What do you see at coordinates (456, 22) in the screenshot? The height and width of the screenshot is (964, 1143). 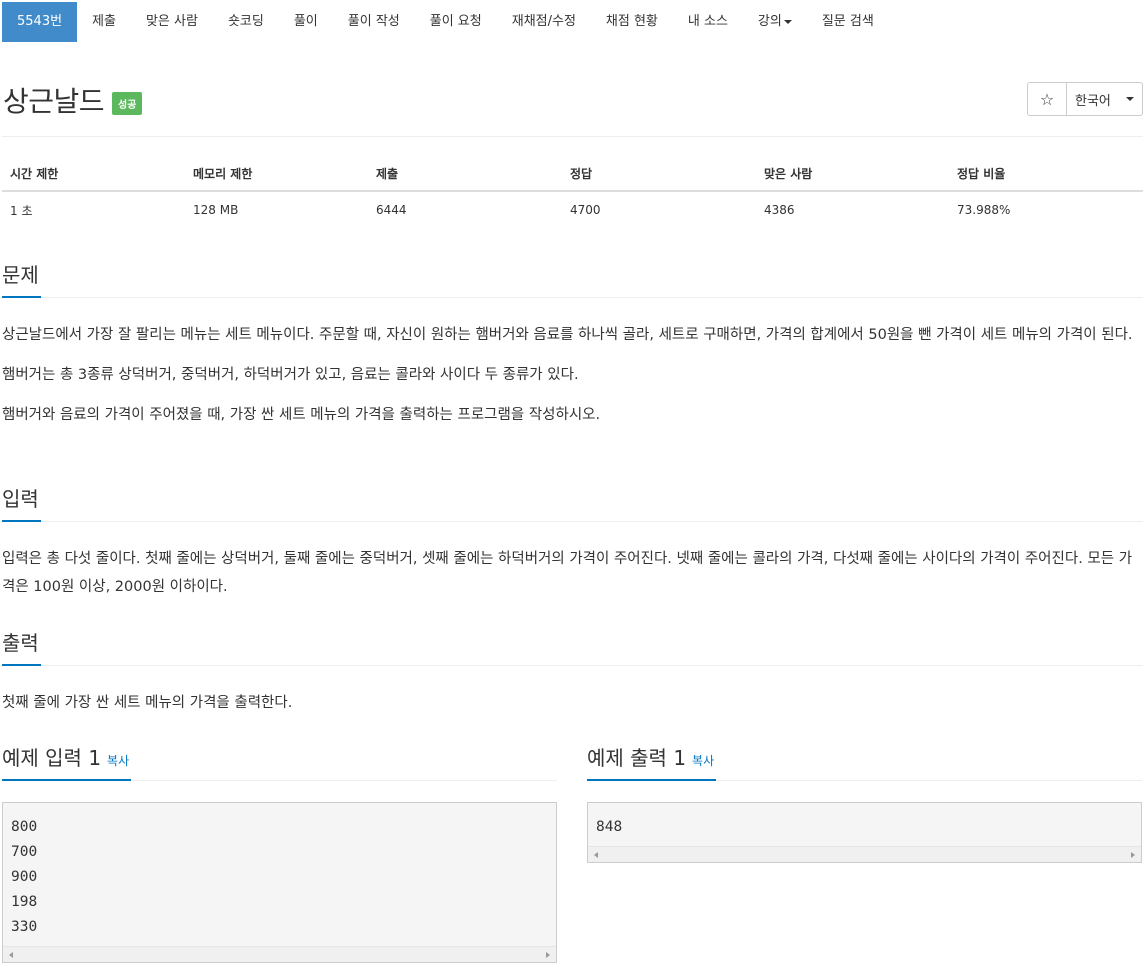 I see `tab-request-solution: 풀이 요청` at bounding box center [456, 22].